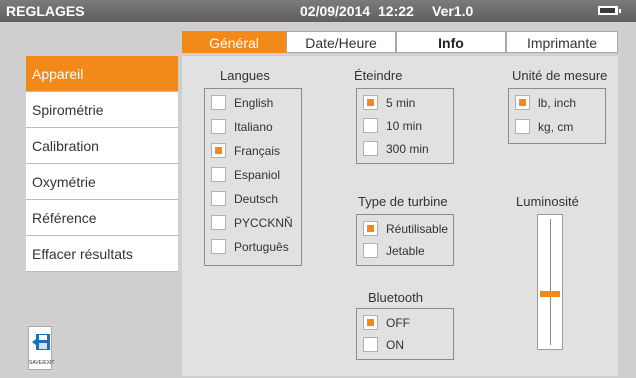 This screenshot has width=636, height=378. What do you see at coordinates (383, 345) in the screenshot?
I see `bluetooth-option-on: ON` at bounding box center [383, 345].